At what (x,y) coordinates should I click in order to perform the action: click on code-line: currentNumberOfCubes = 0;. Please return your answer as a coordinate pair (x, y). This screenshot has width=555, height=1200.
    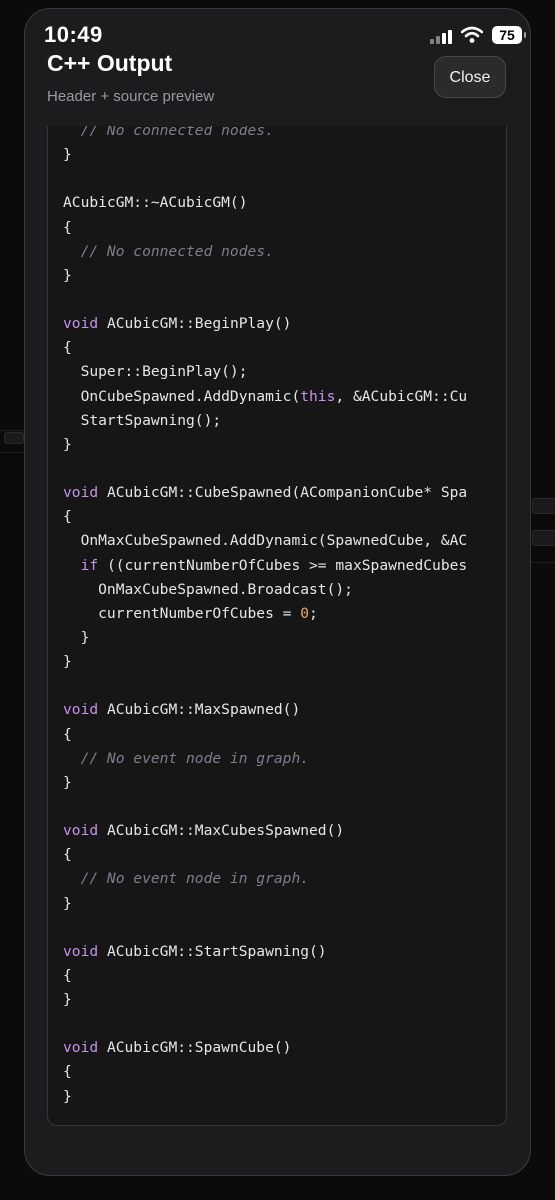
    Looking at the image, I should click on (265, 614).